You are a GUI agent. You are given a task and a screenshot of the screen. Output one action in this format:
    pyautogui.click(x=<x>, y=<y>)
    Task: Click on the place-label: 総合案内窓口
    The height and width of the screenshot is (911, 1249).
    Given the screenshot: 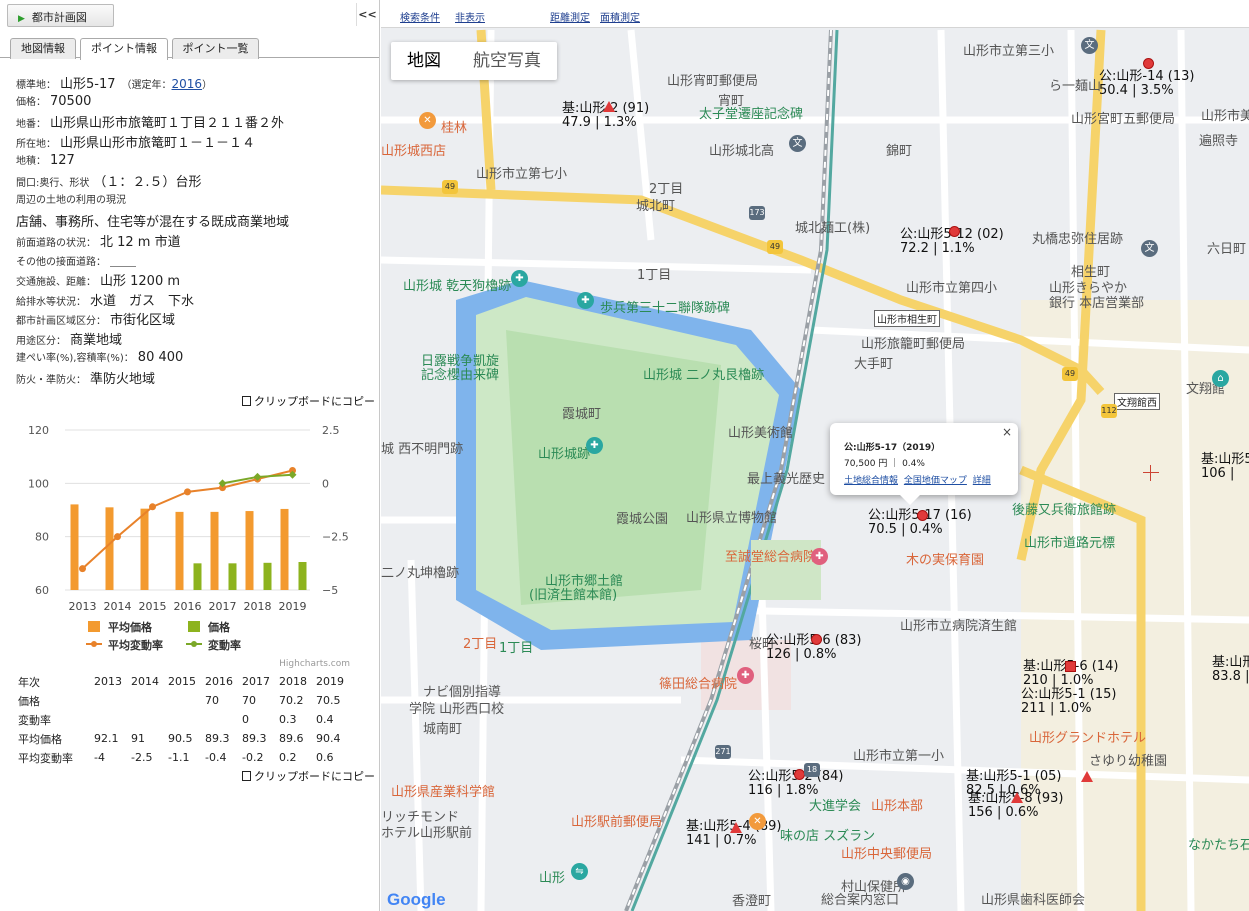 What is the action you would take?
    pyautogui.click(x=860, y=898)
    